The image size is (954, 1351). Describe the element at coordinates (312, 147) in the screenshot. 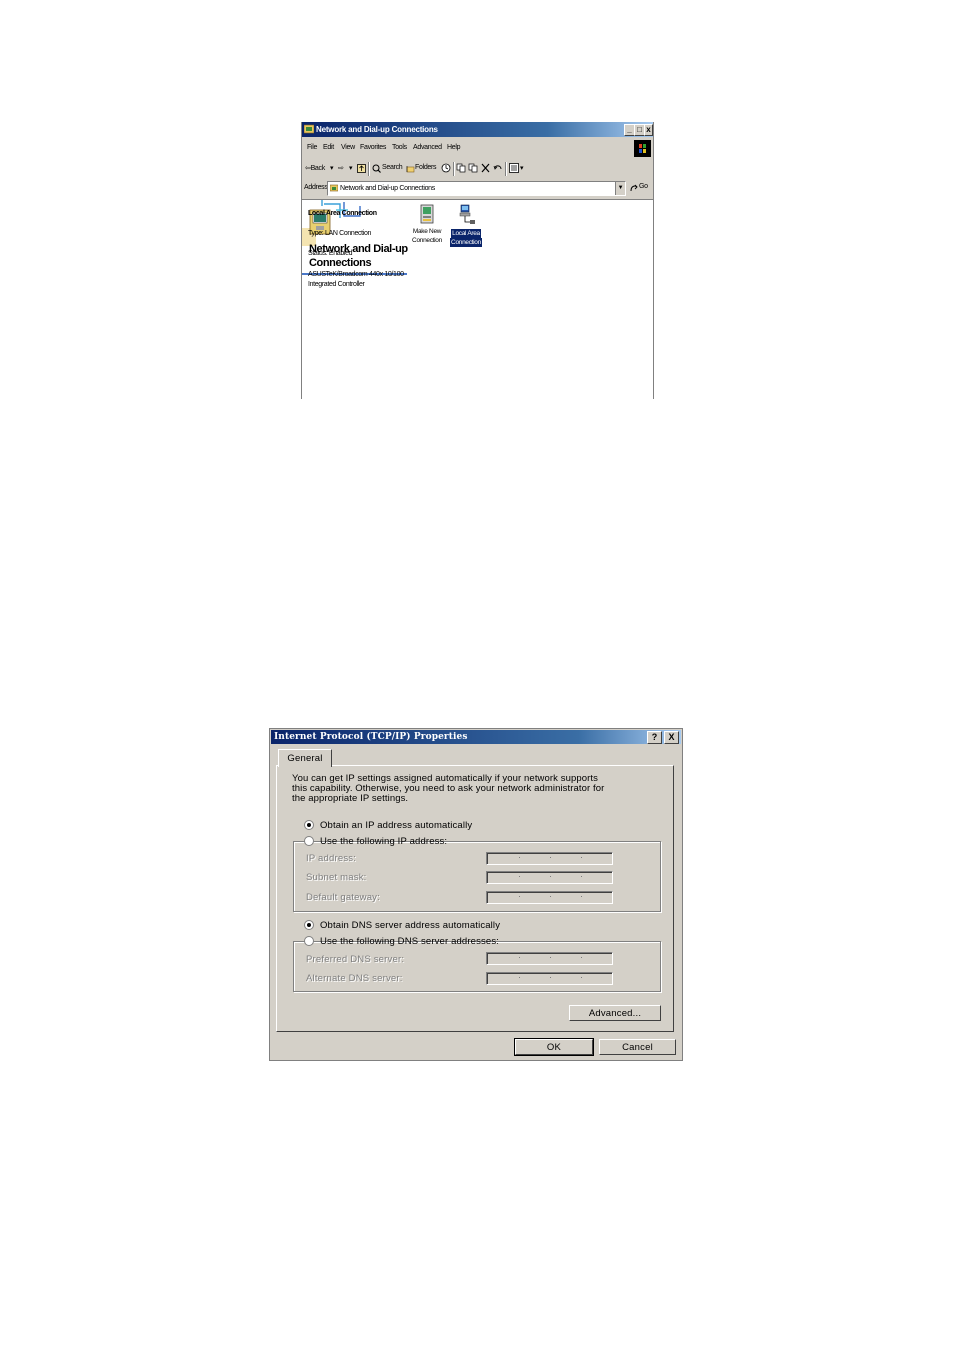

I see `menu-file: File` at that location.